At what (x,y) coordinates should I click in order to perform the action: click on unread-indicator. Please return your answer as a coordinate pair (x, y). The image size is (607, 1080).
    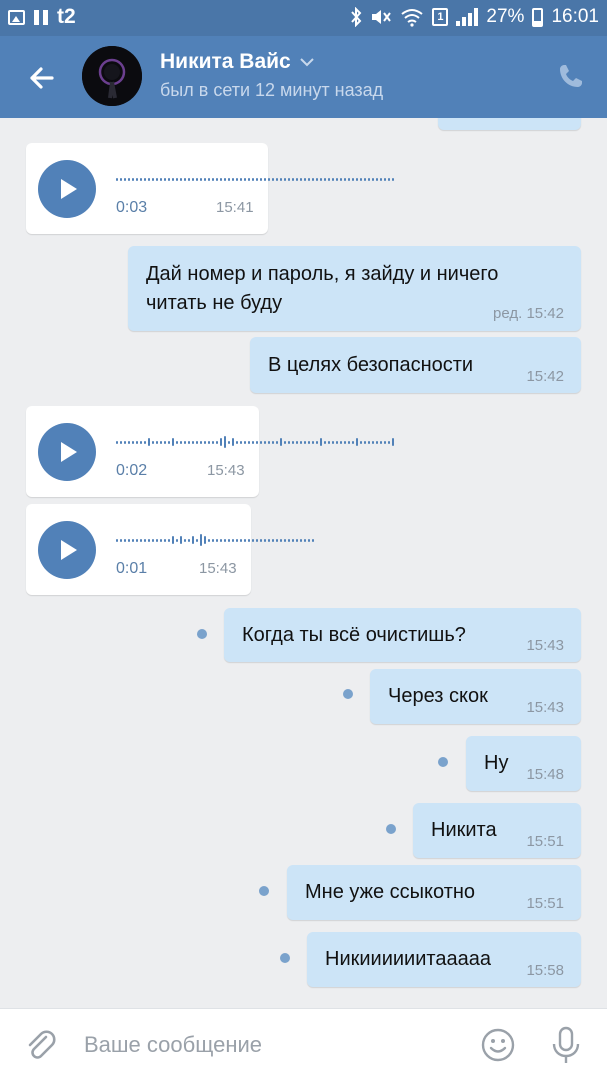
    Looking at the image, I should click on (391, 829).